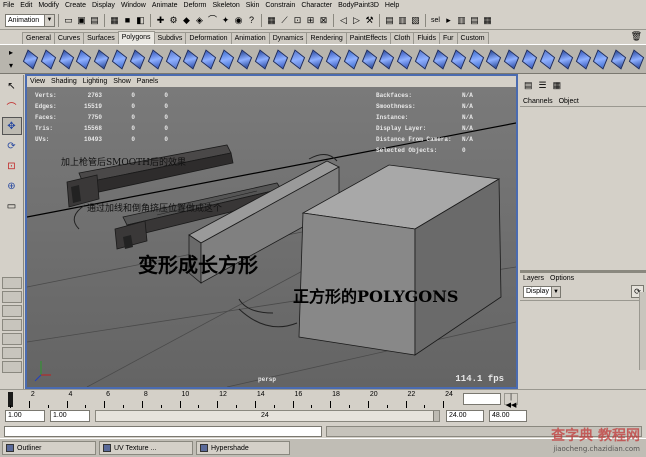 Image resolution: width=646 pixels, height=457 pixels. I want to click on layout-persp-outliner-icon, so click(11, 311).